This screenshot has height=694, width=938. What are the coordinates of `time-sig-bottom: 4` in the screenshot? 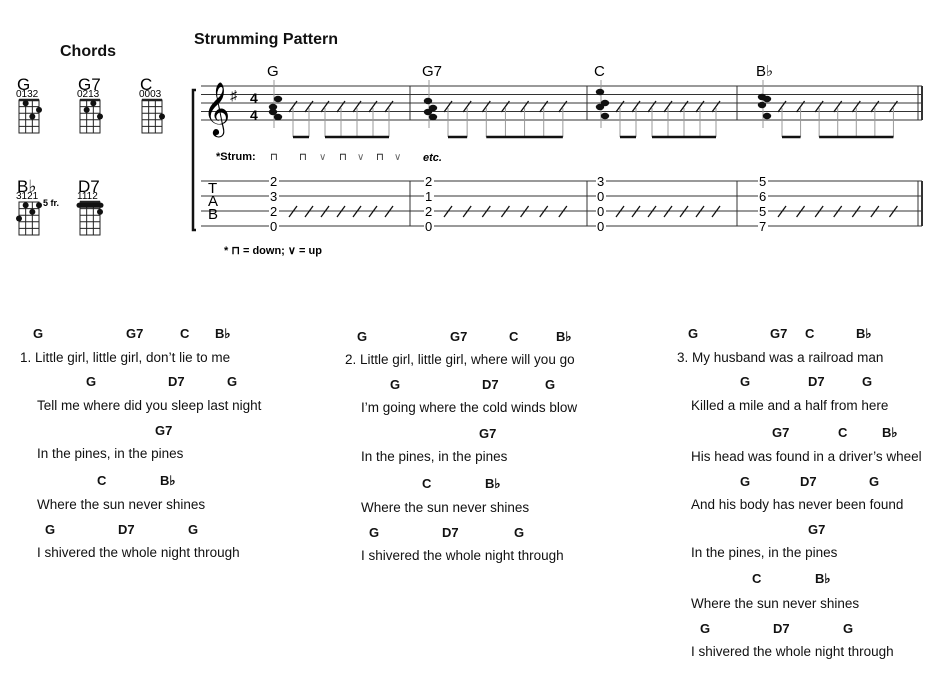 It's located at (254, 115).